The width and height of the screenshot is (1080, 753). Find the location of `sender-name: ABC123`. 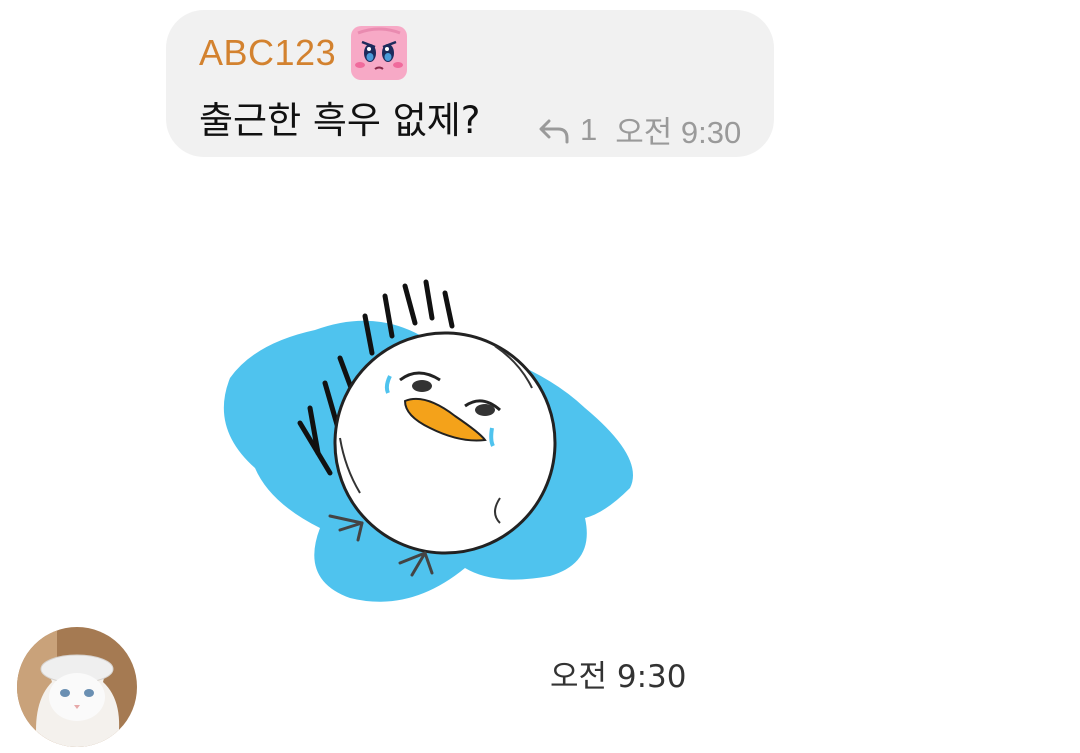

sender-name: ABC123 is located at coordinates (267, 53).